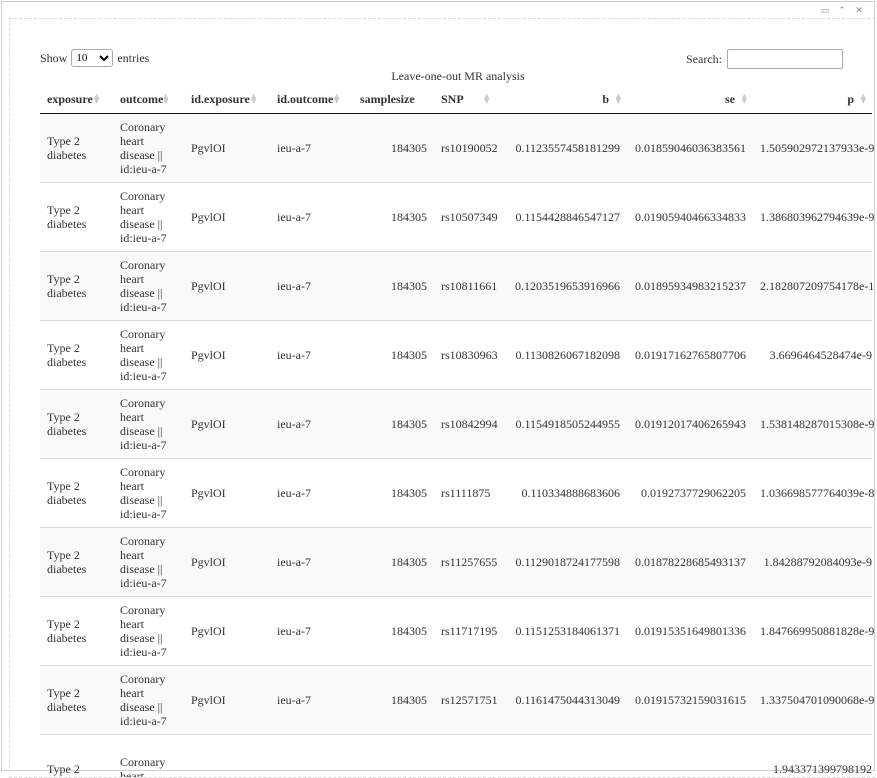  I want to click on close-icon: ✕, so click(859, 11).